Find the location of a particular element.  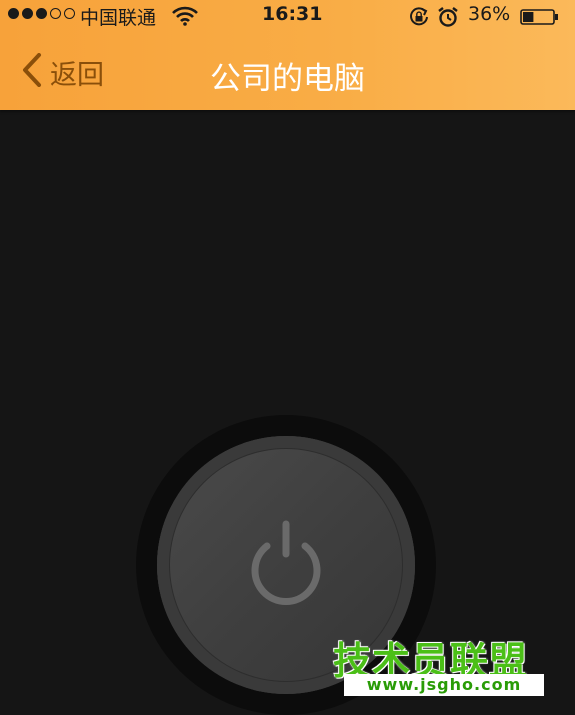

power-icon is located at coordinates (286, 567).